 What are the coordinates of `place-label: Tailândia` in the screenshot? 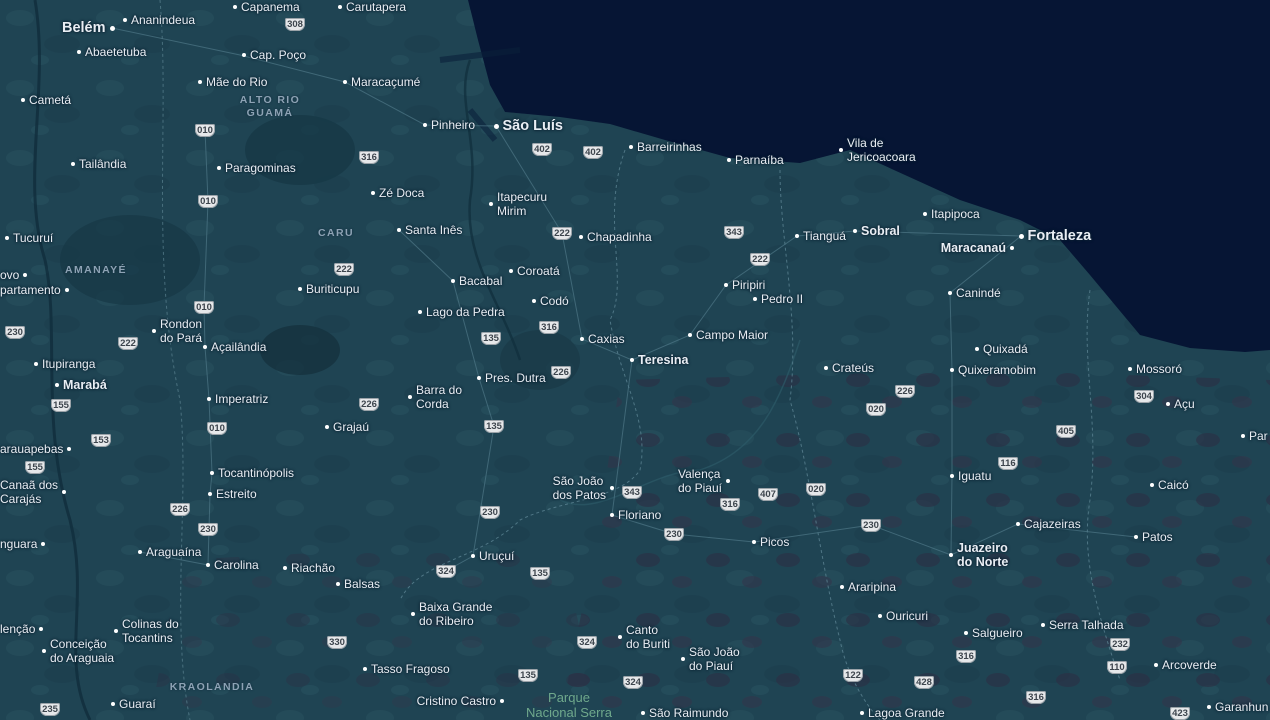 It's located at (98, 164).